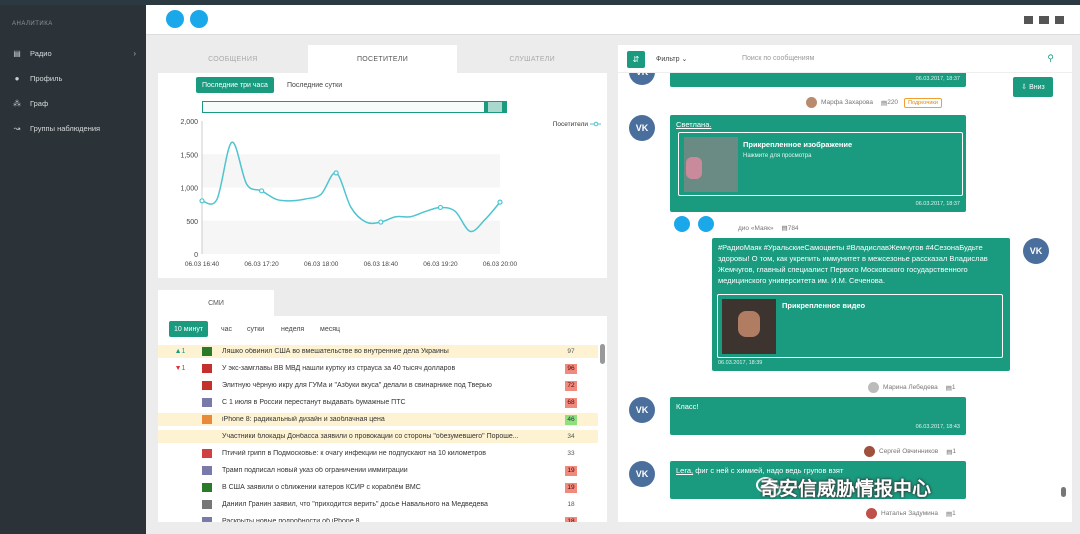 This screenshot has height=534, width=1080. I want to click on news-title: Раскрыты новые подробности об iPhone 8, so click(391, 520).